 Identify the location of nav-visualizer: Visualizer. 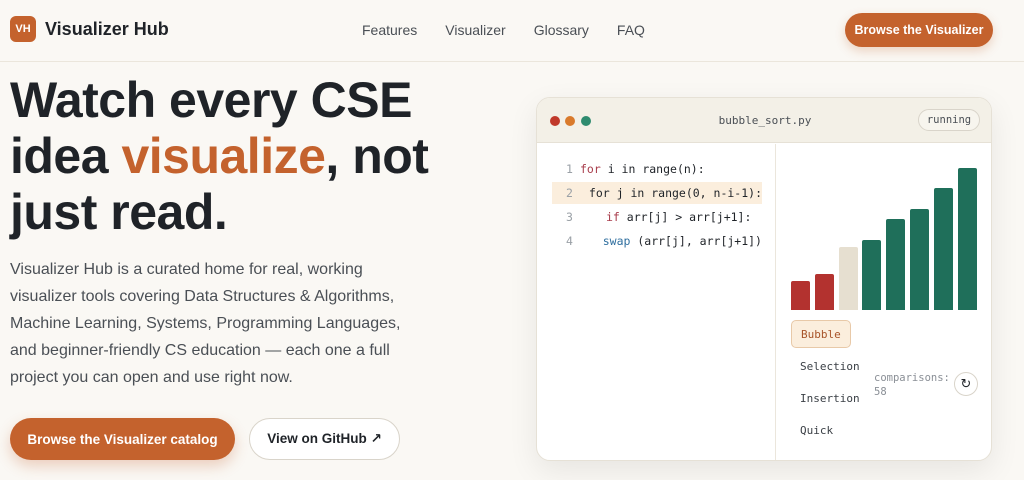
(475, 30).